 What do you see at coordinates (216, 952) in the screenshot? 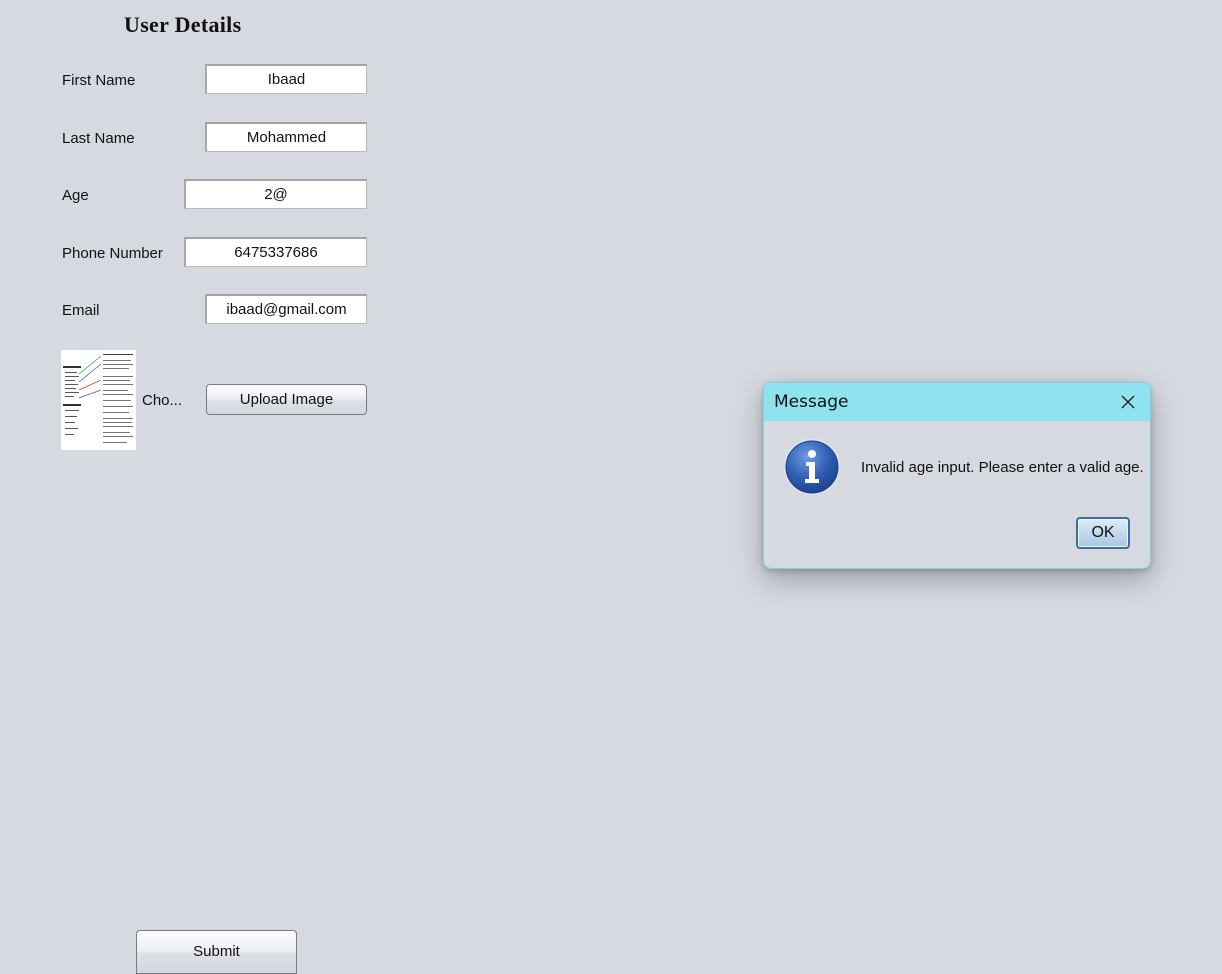
I see `submit-button: Submit` at bounding box center [216, 952].